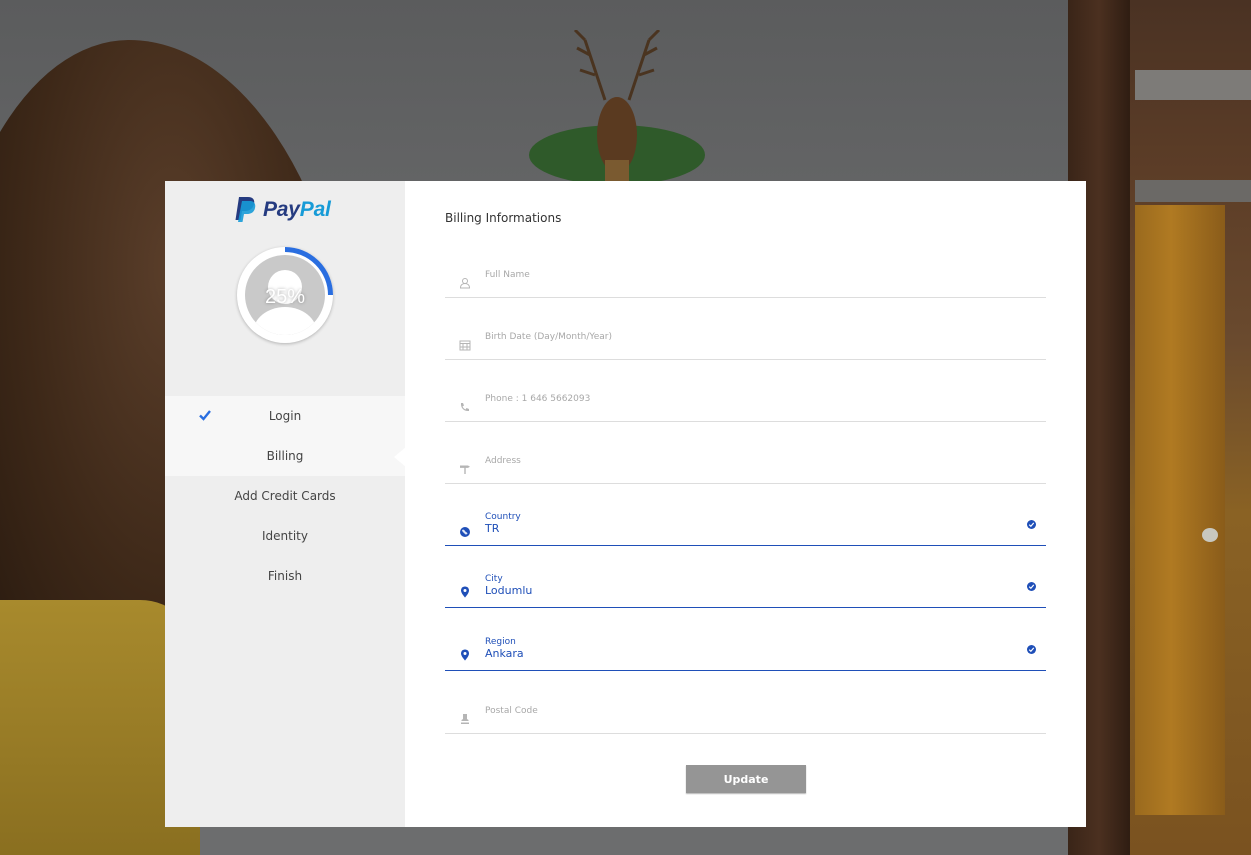 This screenshot has height=855, width=1251. I want to click on full-name-field: Full Name, so click(745, 276).